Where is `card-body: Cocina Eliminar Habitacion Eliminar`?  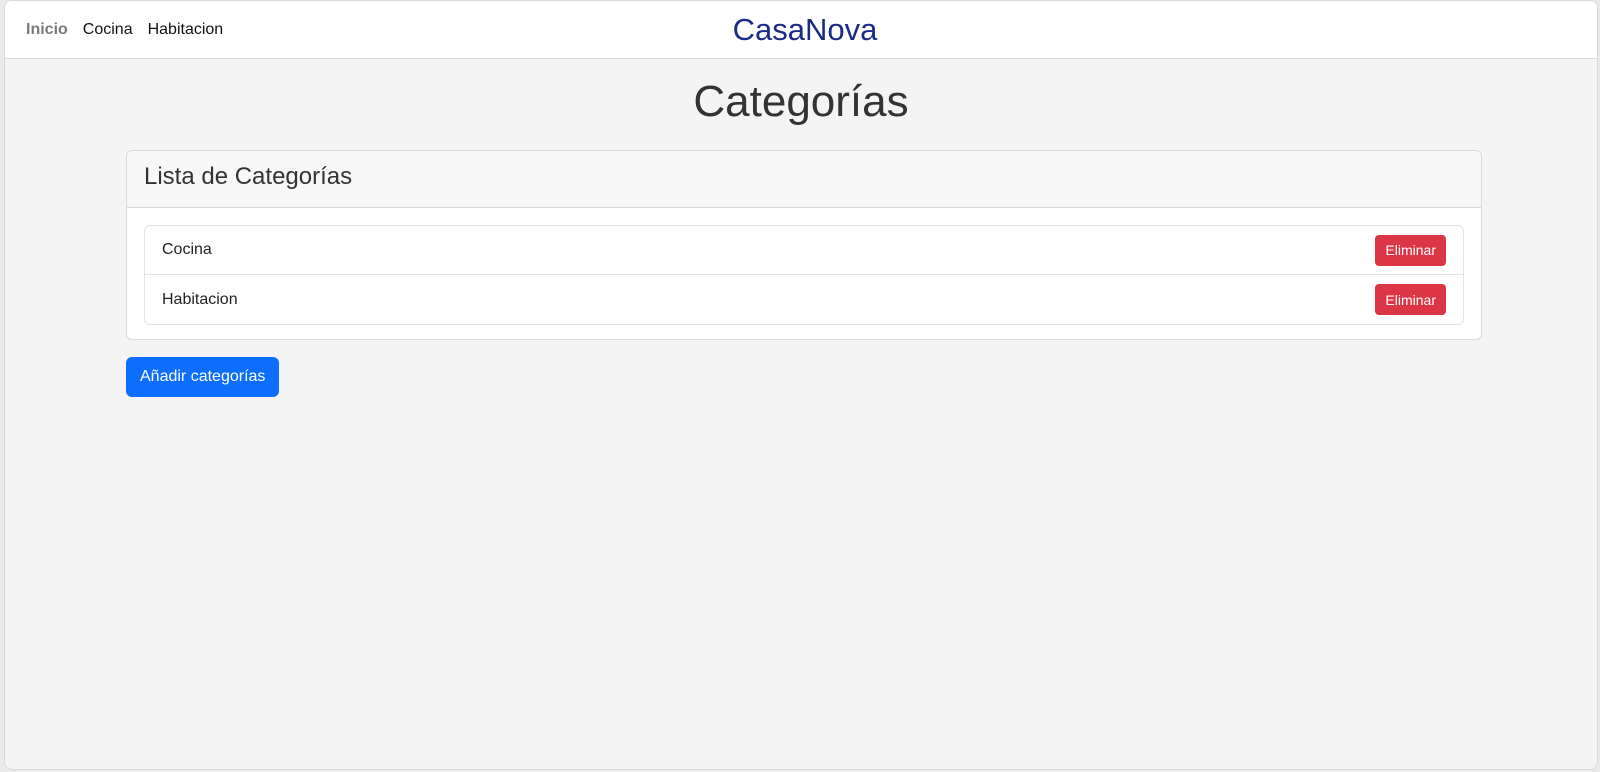 card-body: Cocina Eliminar Habitacion Eliminar is located at coordinates (804, 273).